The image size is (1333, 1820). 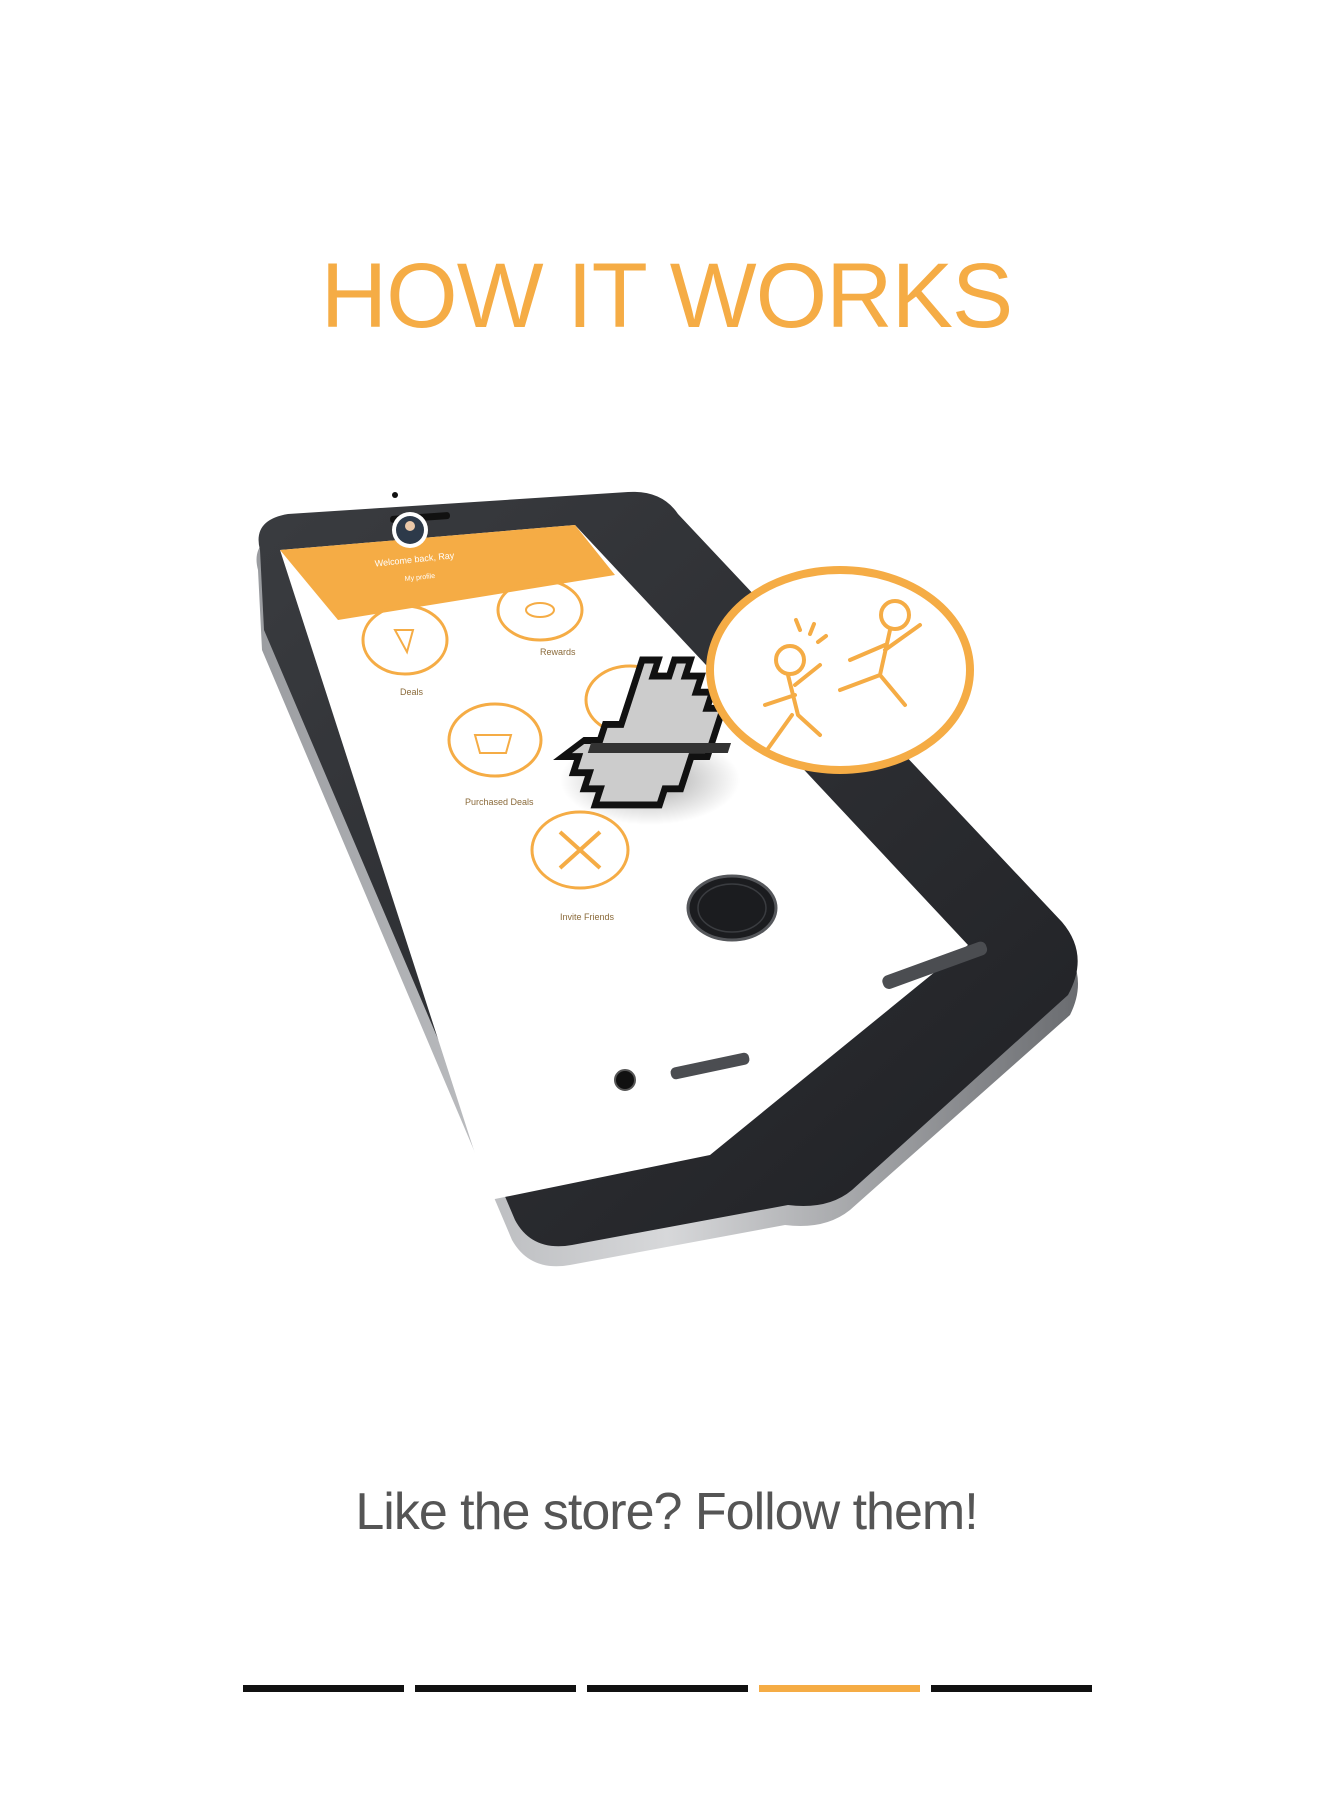 What do you see at coordinates (412, 692) in the screenshot?
I see `svg-text: Deals` at bounding box center [412, 692].